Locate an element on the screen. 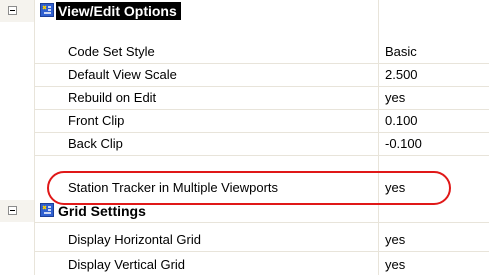  property-name: Front Clip is located at coordinates (96, 120).